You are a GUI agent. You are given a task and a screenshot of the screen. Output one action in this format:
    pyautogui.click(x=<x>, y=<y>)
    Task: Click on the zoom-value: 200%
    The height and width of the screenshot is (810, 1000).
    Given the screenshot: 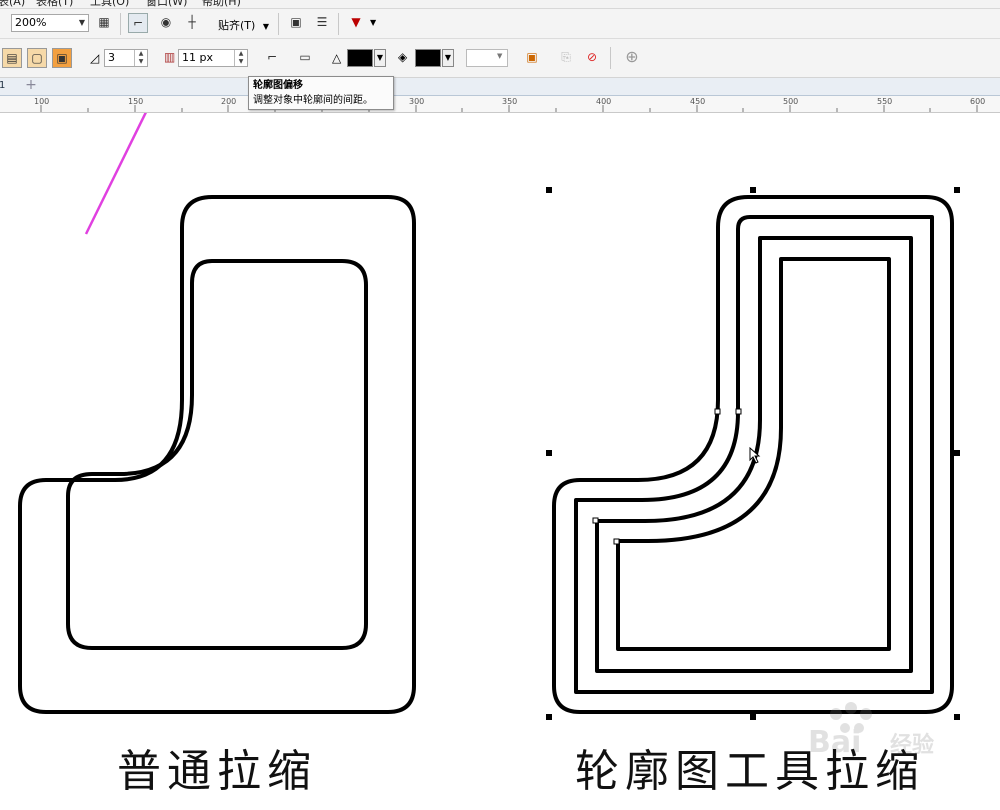 What is the action you would take?
    pyautogui.click(x=31, y=22)
    